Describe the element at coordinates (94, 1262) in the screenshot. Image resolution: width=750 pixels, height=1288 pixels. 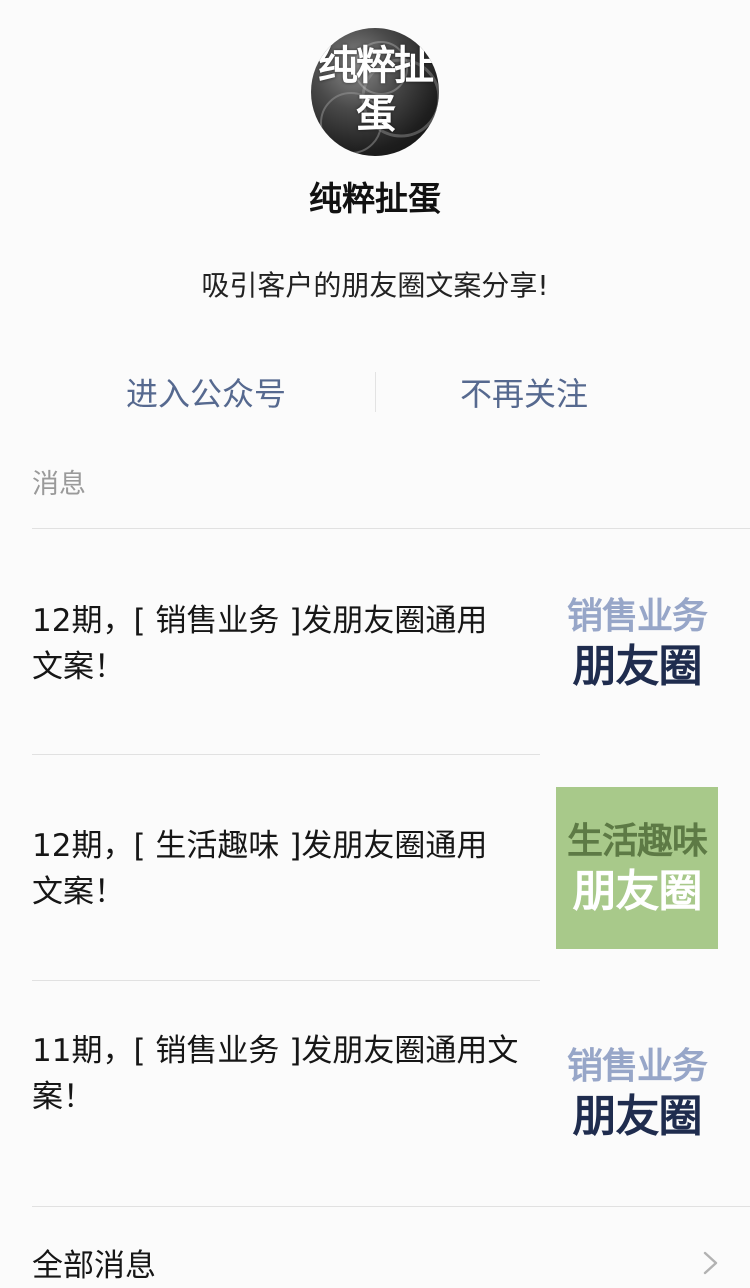
I see `all-messages-label: 全部消息` at that location.